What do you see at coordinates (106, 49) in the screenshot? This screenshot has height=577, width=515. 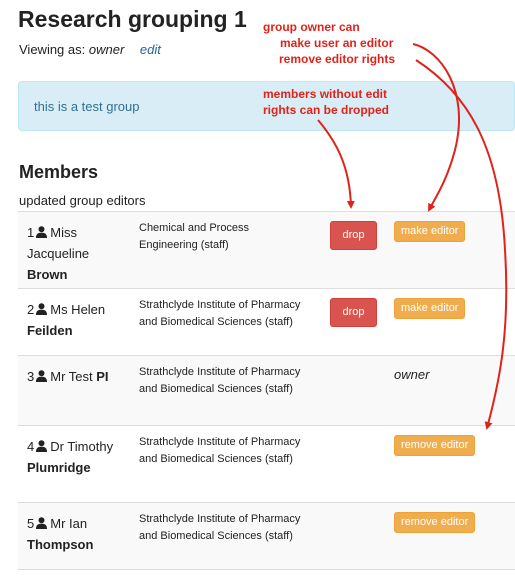 I see `viewing-role: owner` at bounding box center [106, 49].